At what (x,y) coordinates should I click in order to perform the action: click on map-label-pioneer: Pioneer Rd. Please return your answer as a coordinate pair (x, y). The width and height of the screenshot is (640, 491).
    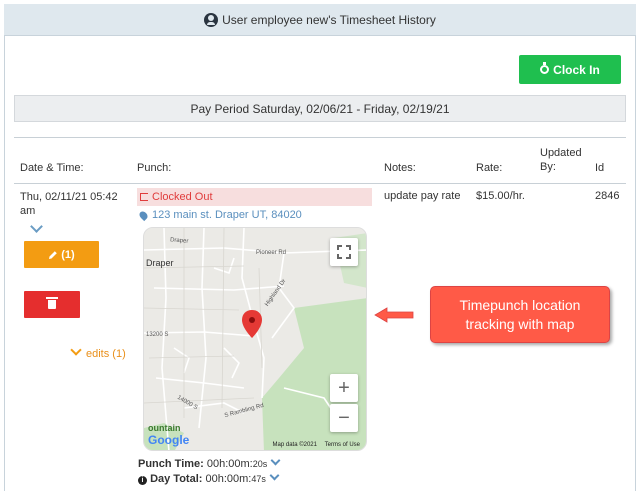
    Looking at the image, I should click on (271, 253).